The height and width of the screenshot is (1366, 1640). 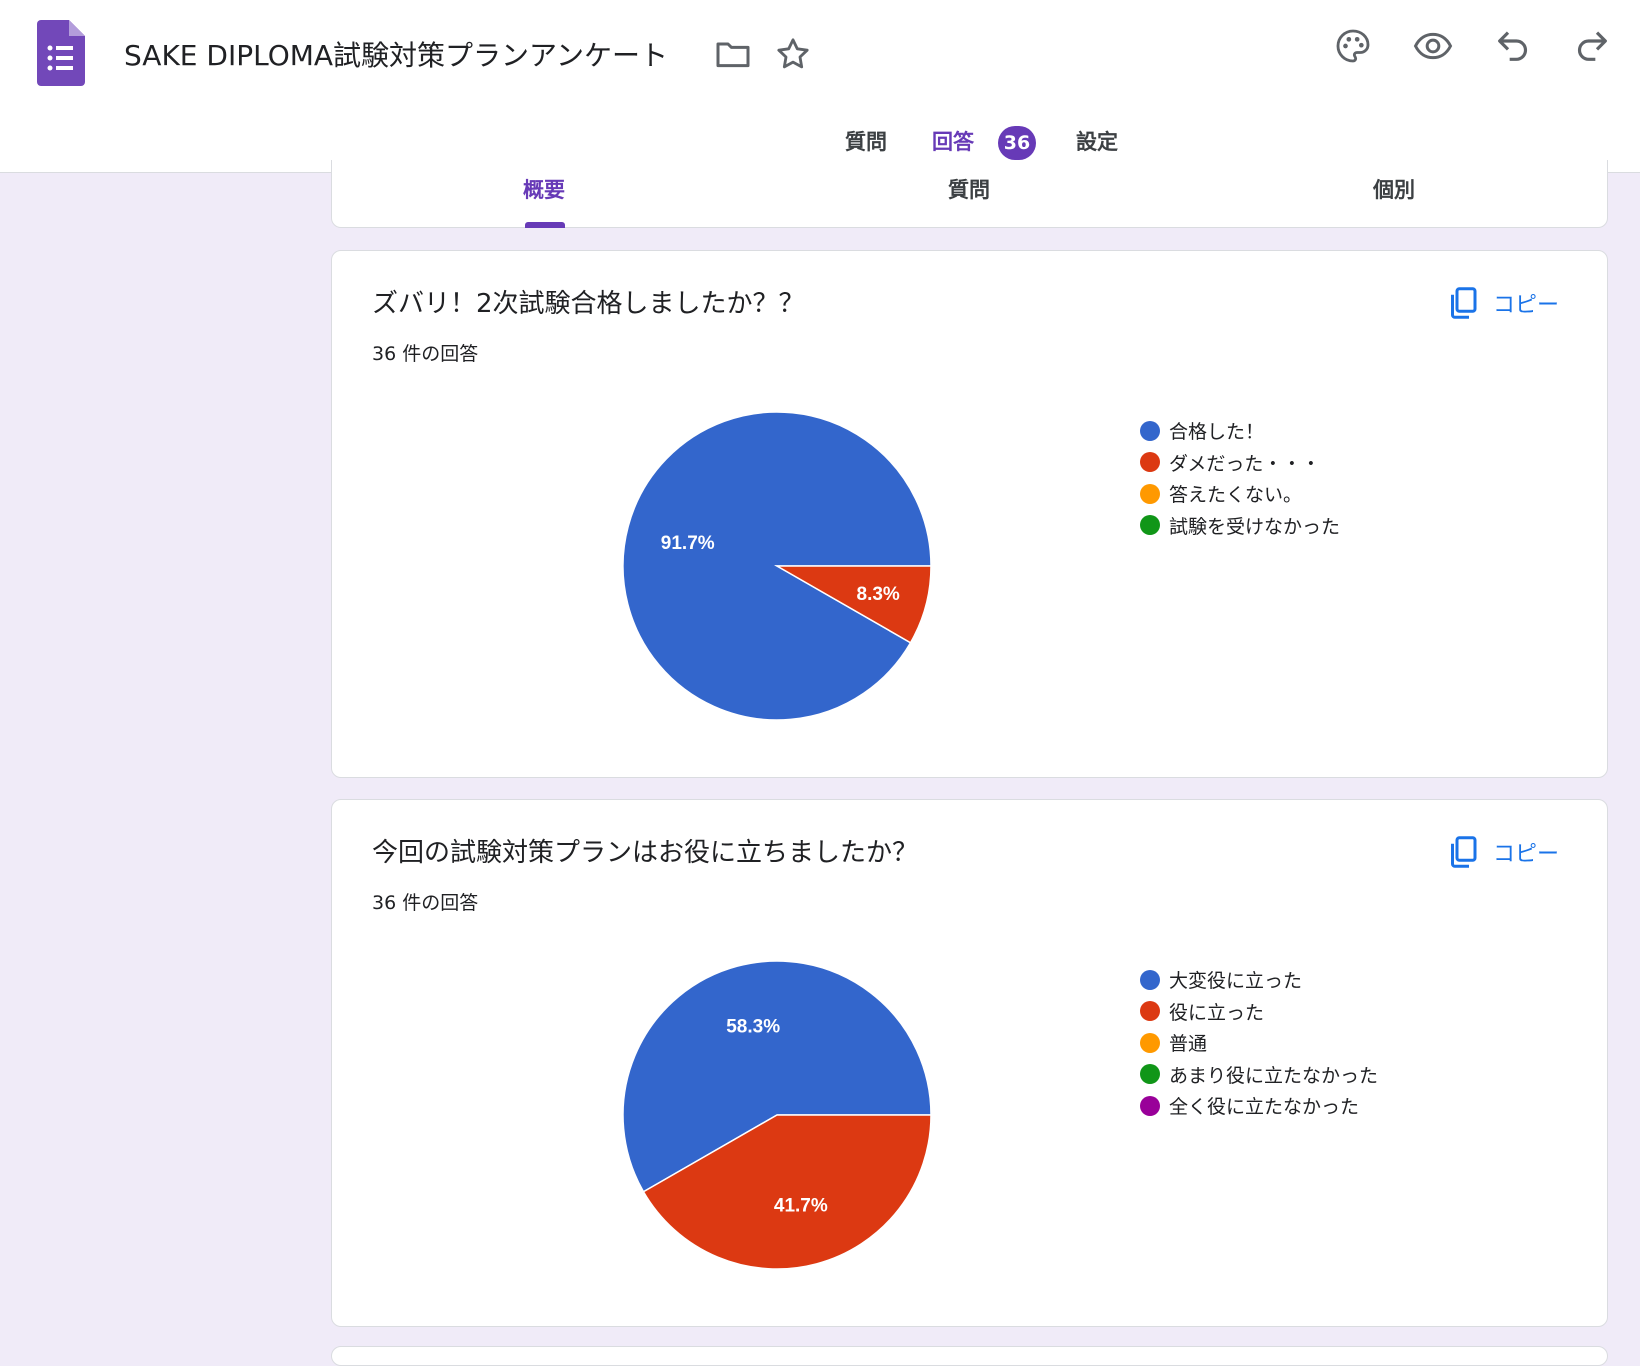 I want to click on pie-chart: 91.7% 8.3%, so click(x=777, y=566).